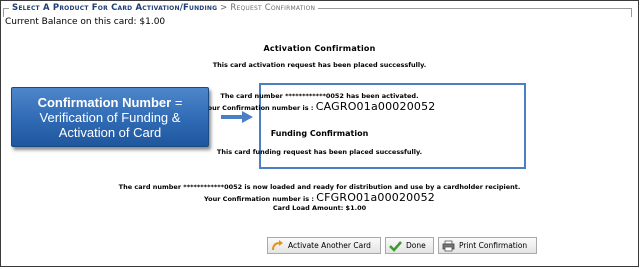 The width and height of the screenshot is (641, 269). What do you see at coordinates (493, 245) in the screenshot?
I see `print-confirmation-label: Print Confirmation` at bounding box center [493, 245].